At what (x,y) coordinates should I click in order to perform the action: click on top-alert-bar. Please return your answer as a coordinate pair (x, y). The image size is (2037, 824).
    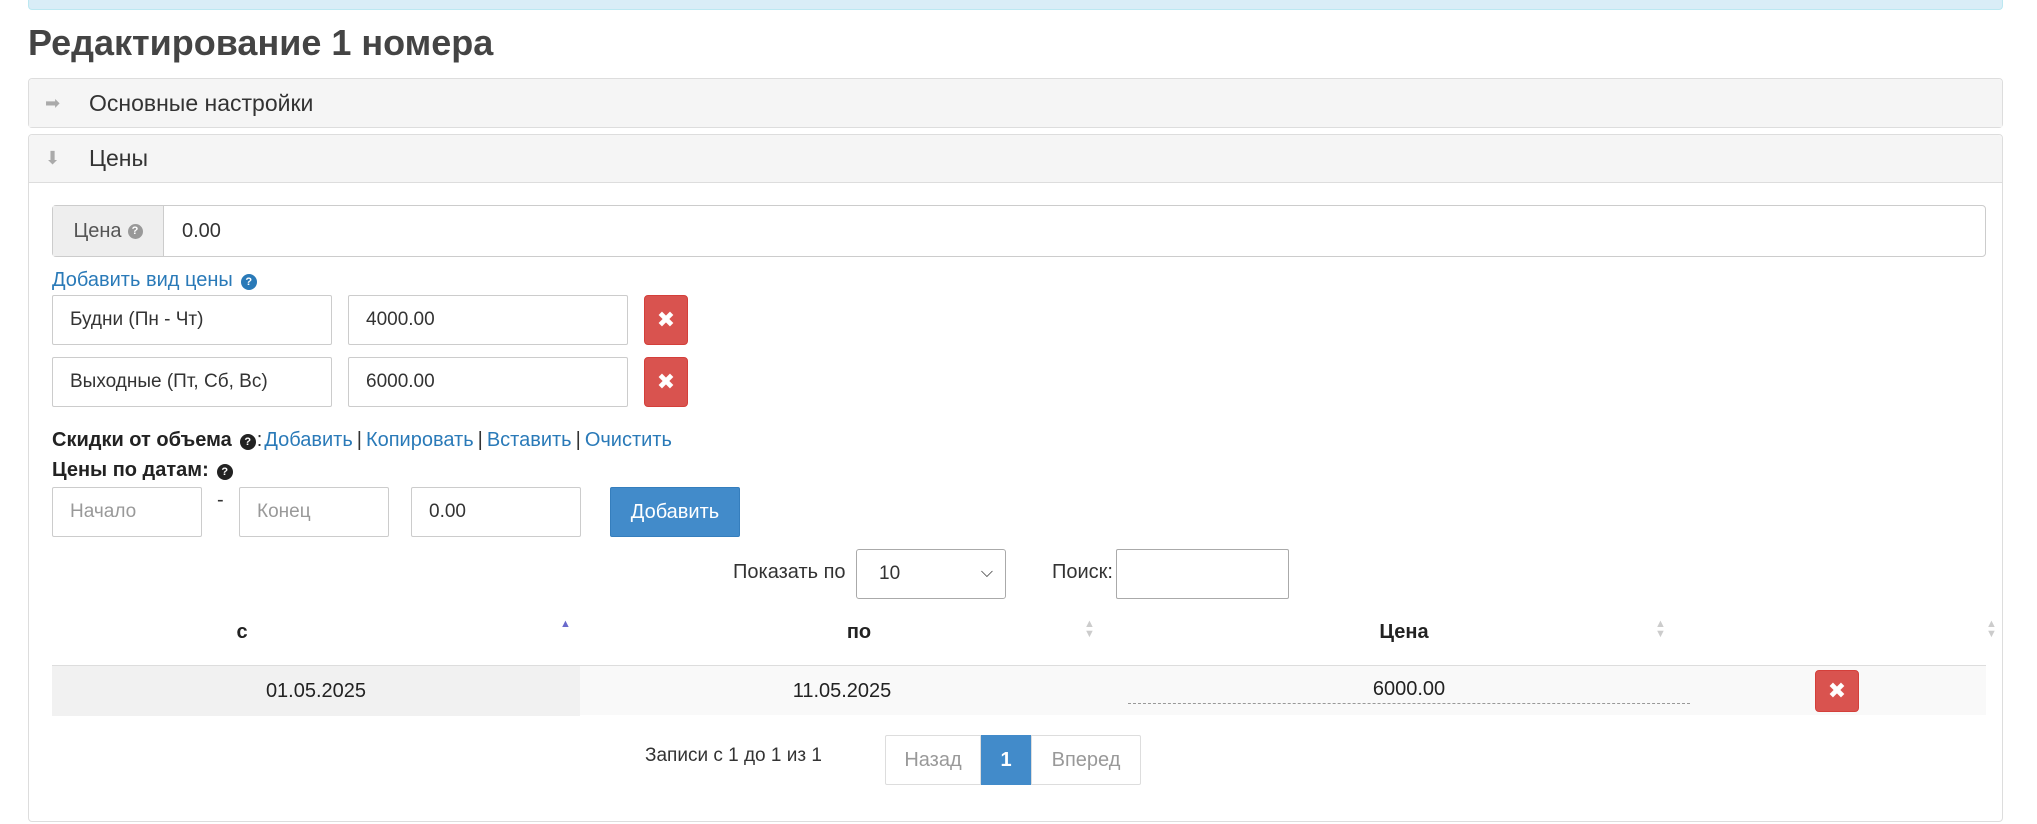
    Looking at the image, I should click on (1015, 5).